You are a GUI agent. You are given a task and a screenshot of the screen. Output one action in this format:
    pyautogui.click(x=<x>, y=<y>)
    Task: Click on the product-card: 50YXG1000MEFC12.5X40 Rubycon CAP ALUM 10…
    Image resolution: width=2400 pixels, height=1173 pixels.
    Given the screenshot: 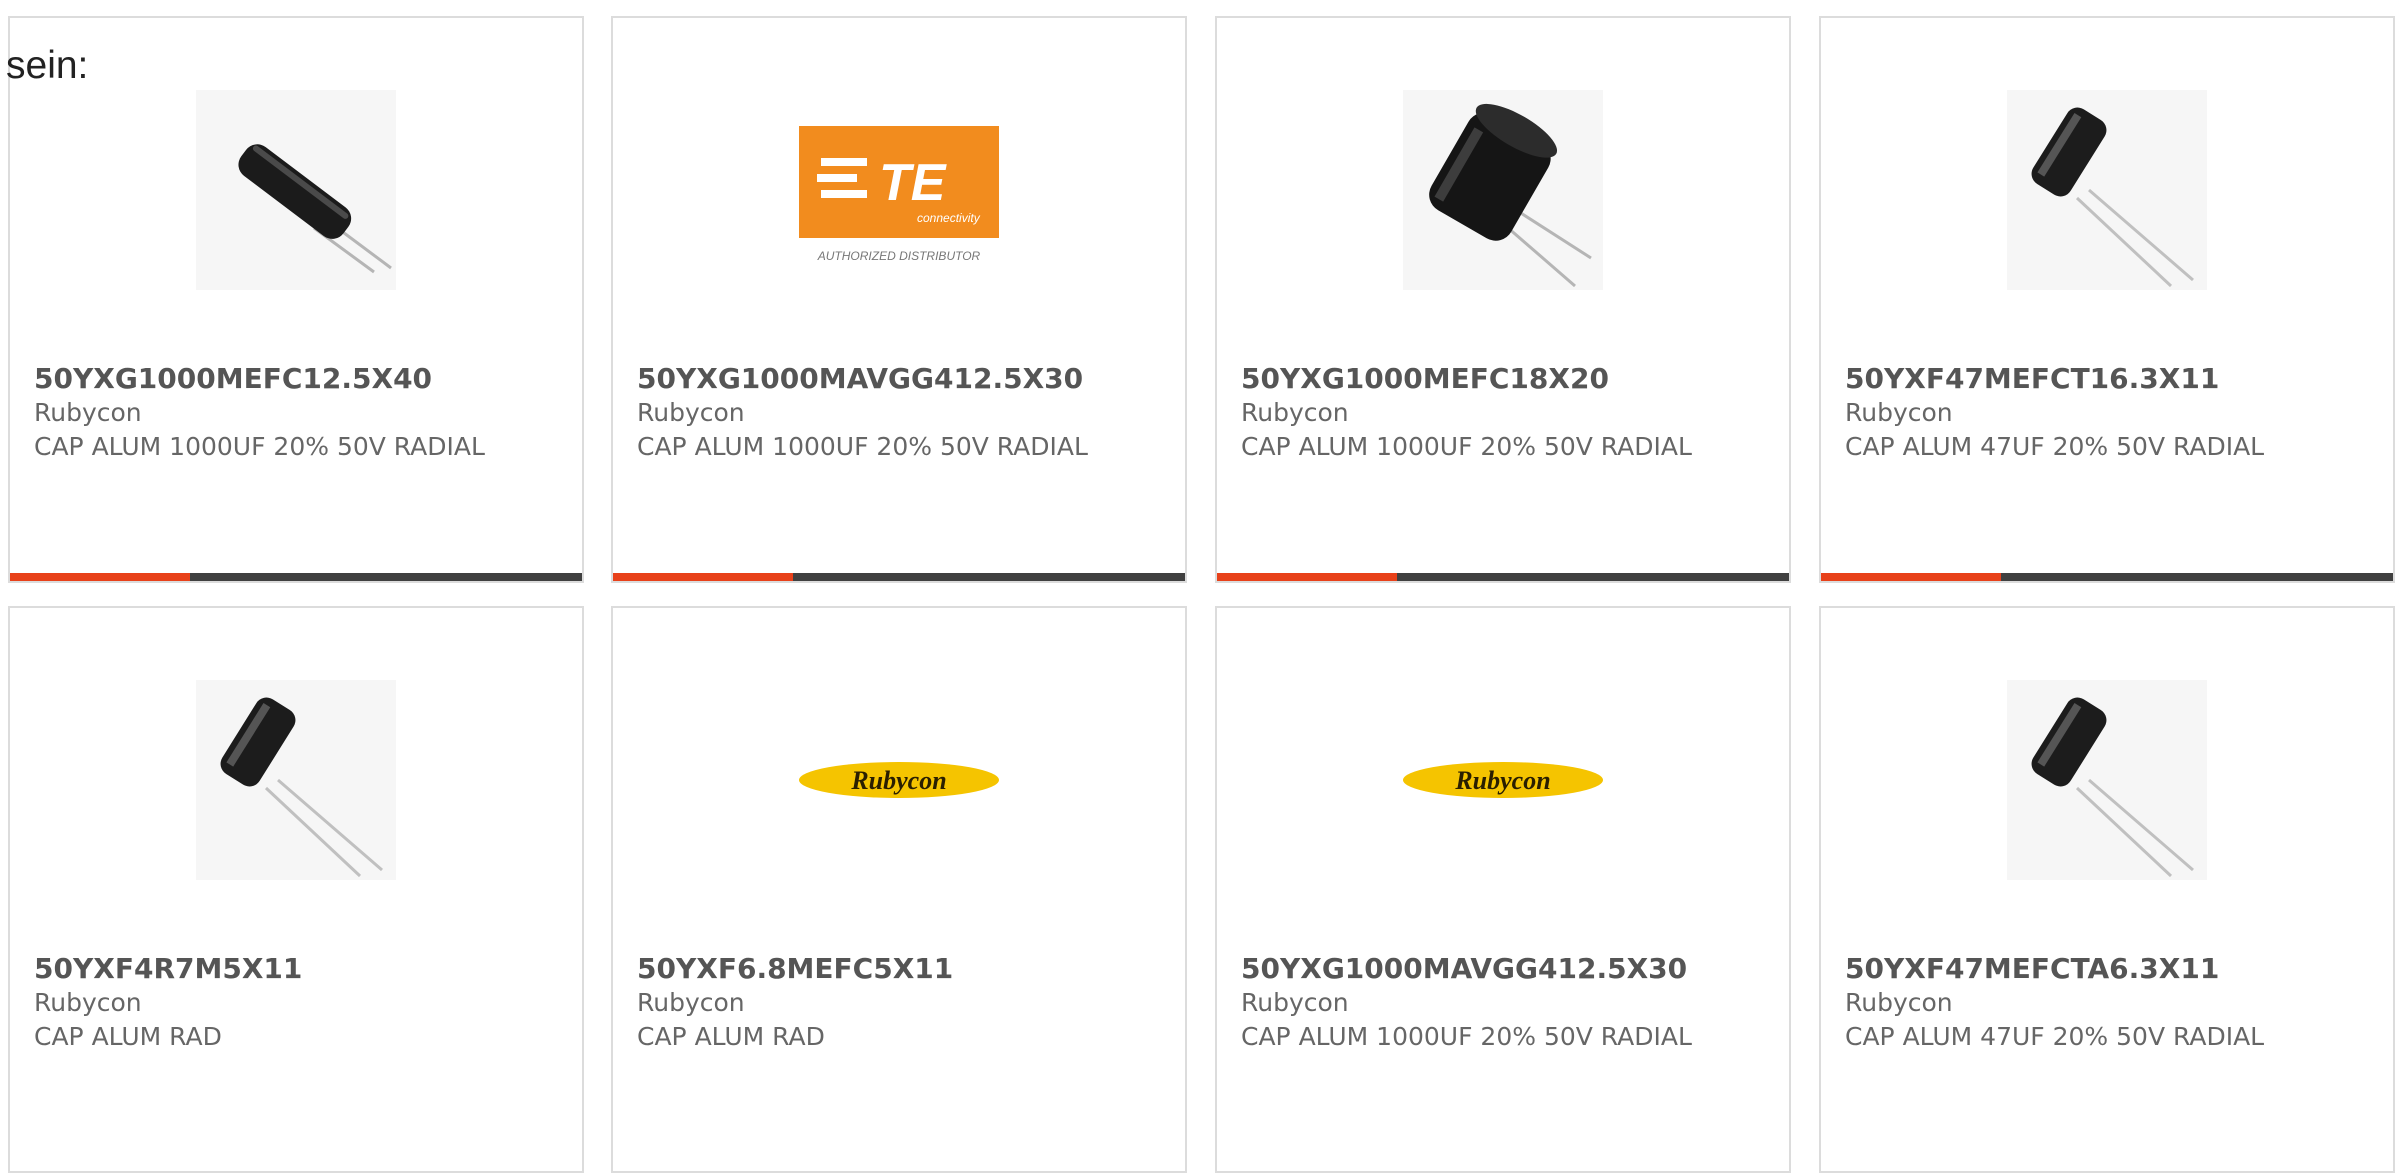 What is the action you would take?
    pyautogui.click(x=296, y=299)
    